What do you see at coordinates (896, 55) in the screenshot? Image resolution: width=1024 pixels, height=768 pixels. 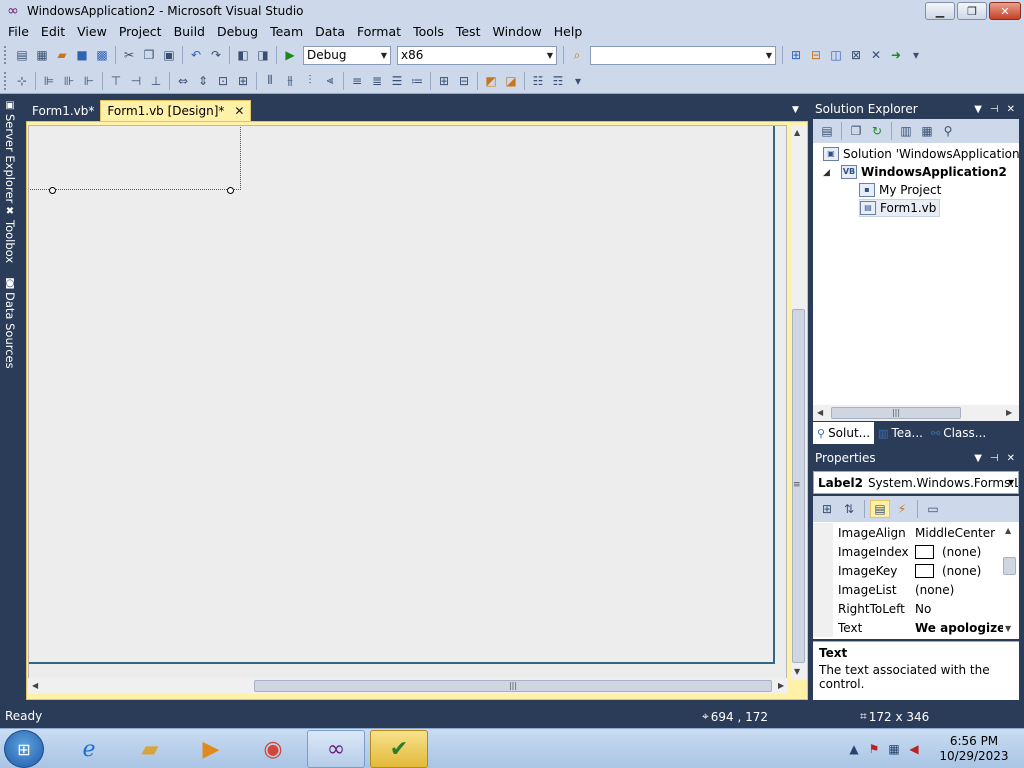 I see `start-page-icon: ➜` at bounding box center [896, 55].